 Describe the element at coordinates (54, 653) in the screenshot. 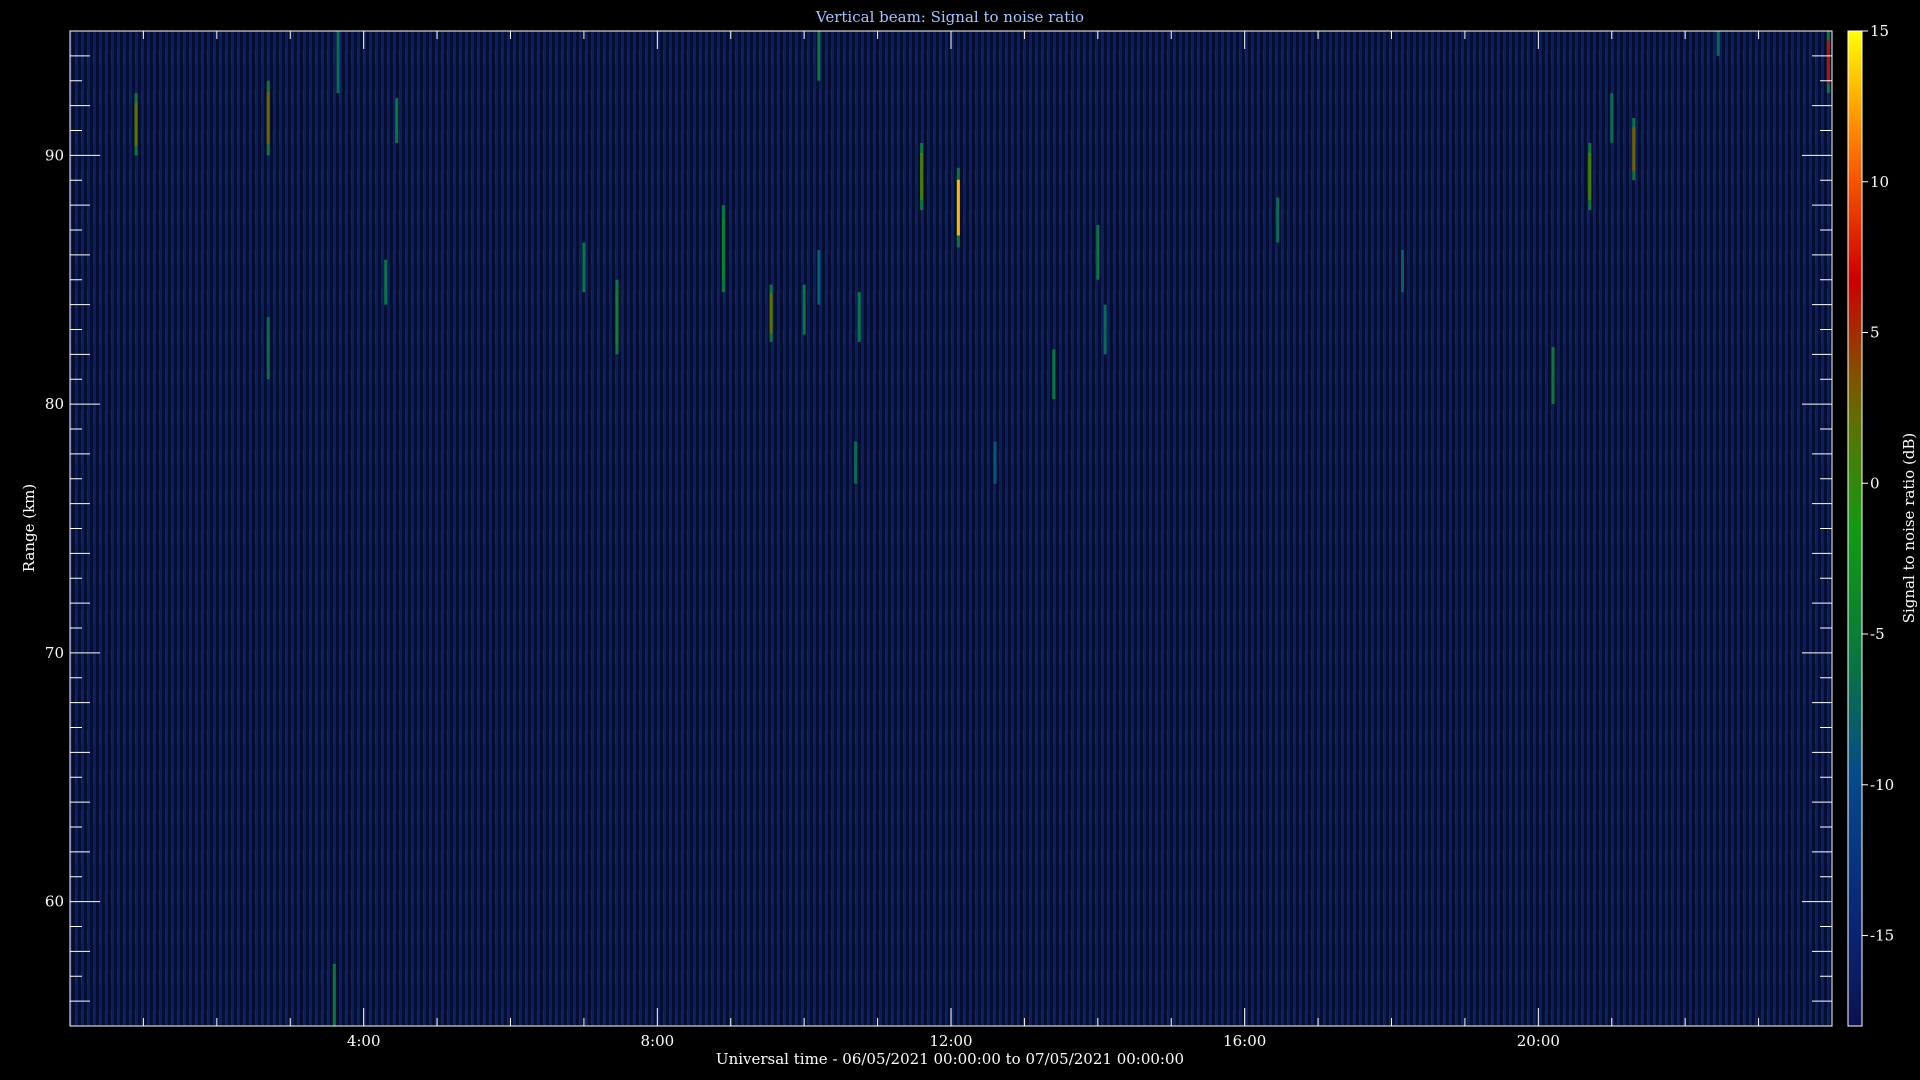

I see `y-tick-label: 70` at that location.